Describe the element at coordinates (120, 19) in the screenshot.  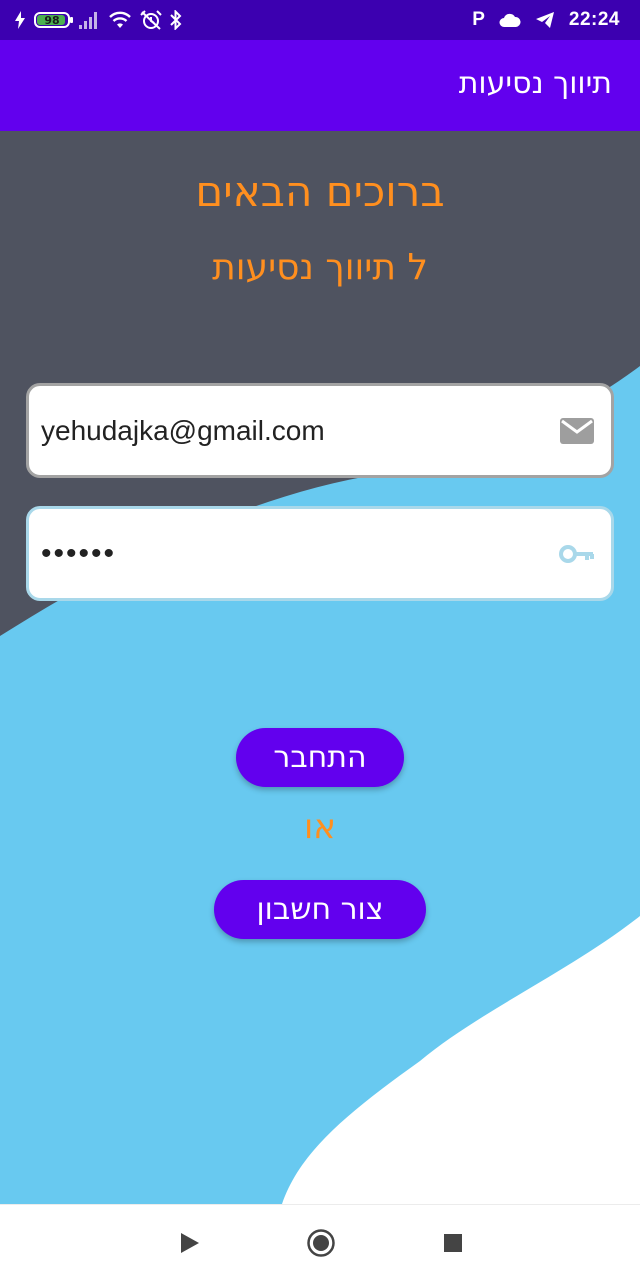
I see `wifi-icon` at that location.